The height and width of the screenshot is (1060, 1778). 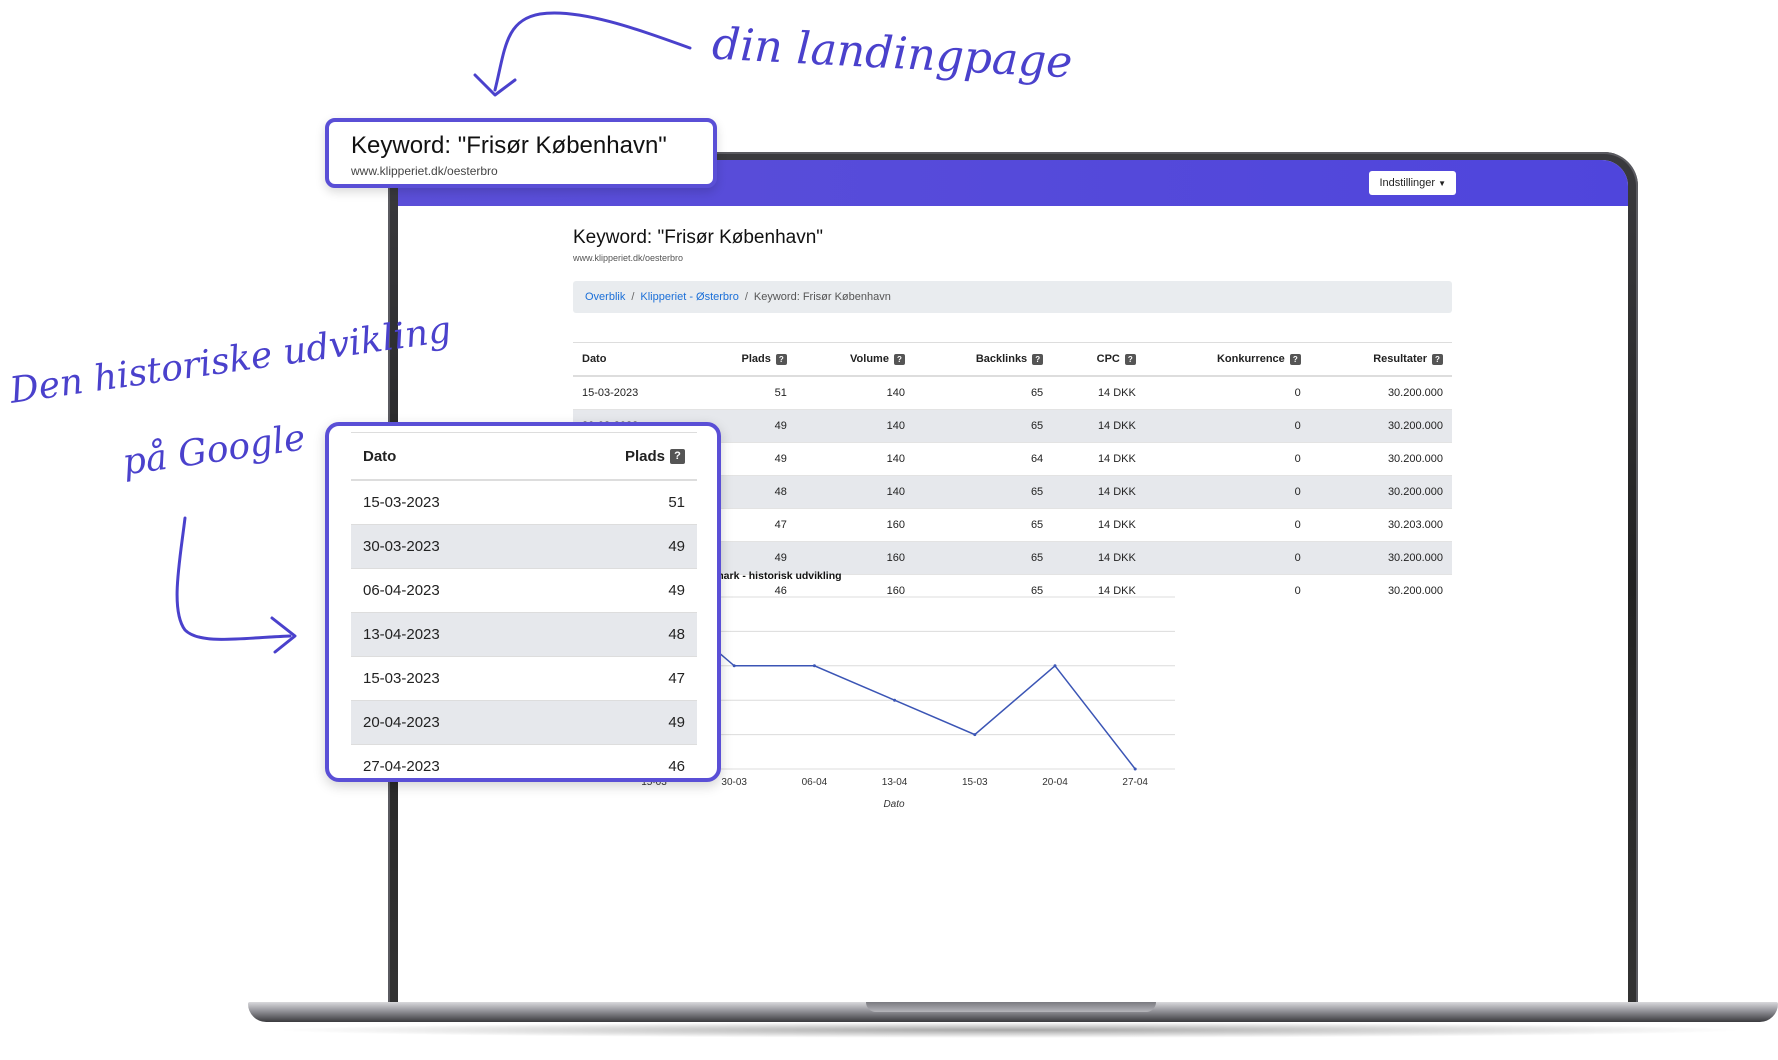 I want to click on table-row: 27-04-2023 46, so click(x=524, y=761).